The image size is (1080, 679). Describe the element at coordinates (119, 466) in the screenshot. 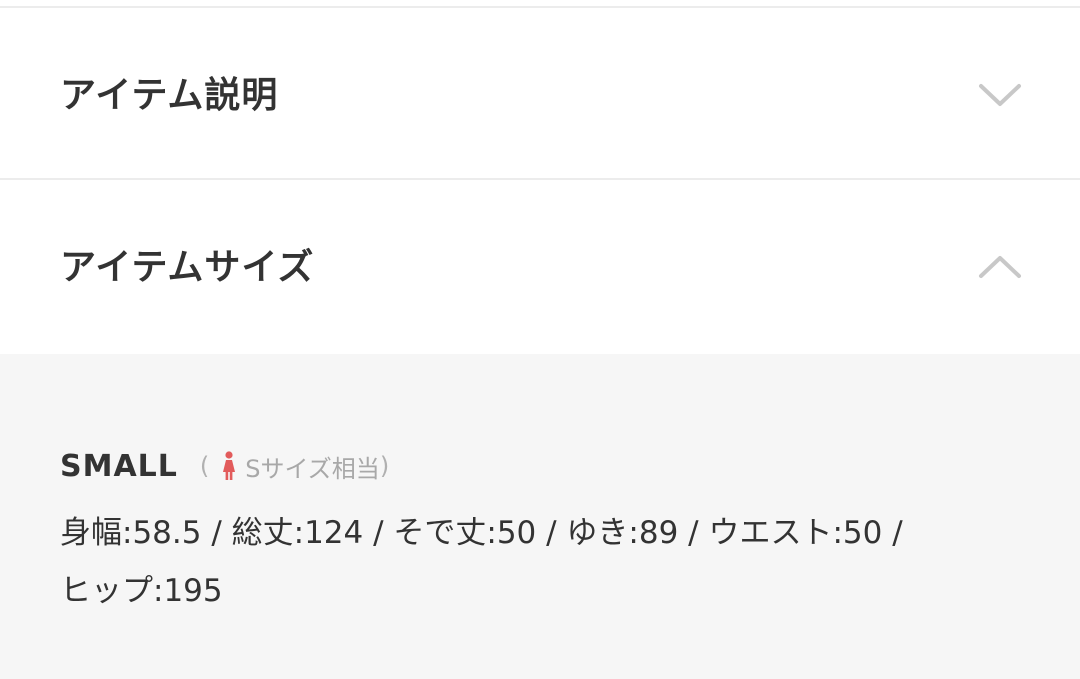

I see `size-name: SMALL` at that location.